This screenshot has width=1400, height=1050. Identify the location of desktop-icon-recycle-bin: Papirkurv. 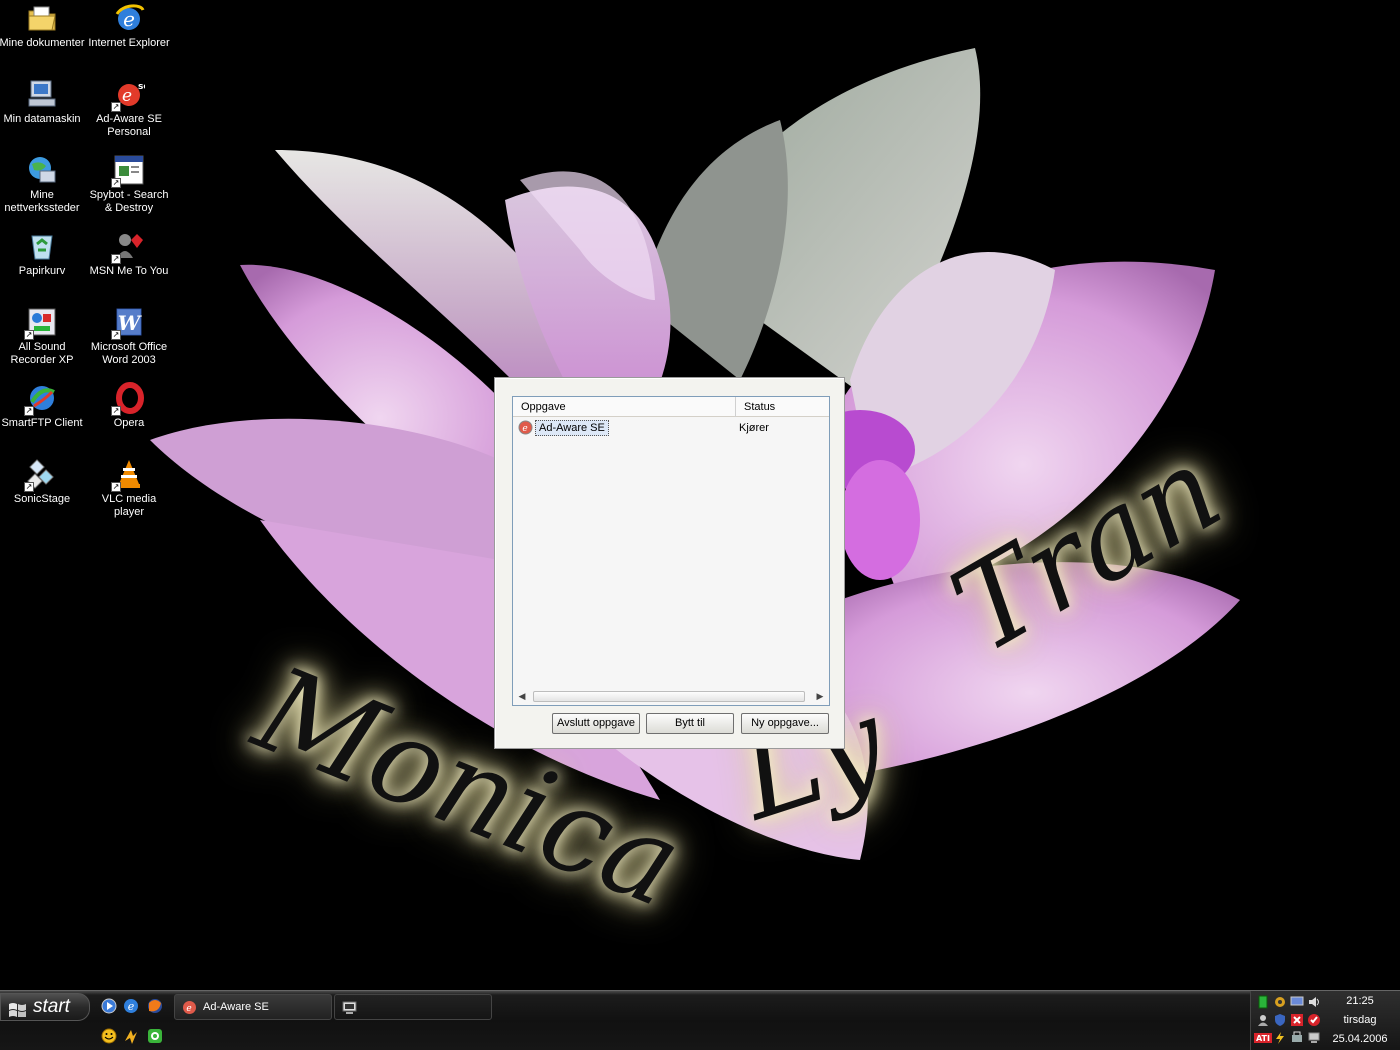
(42, 254).